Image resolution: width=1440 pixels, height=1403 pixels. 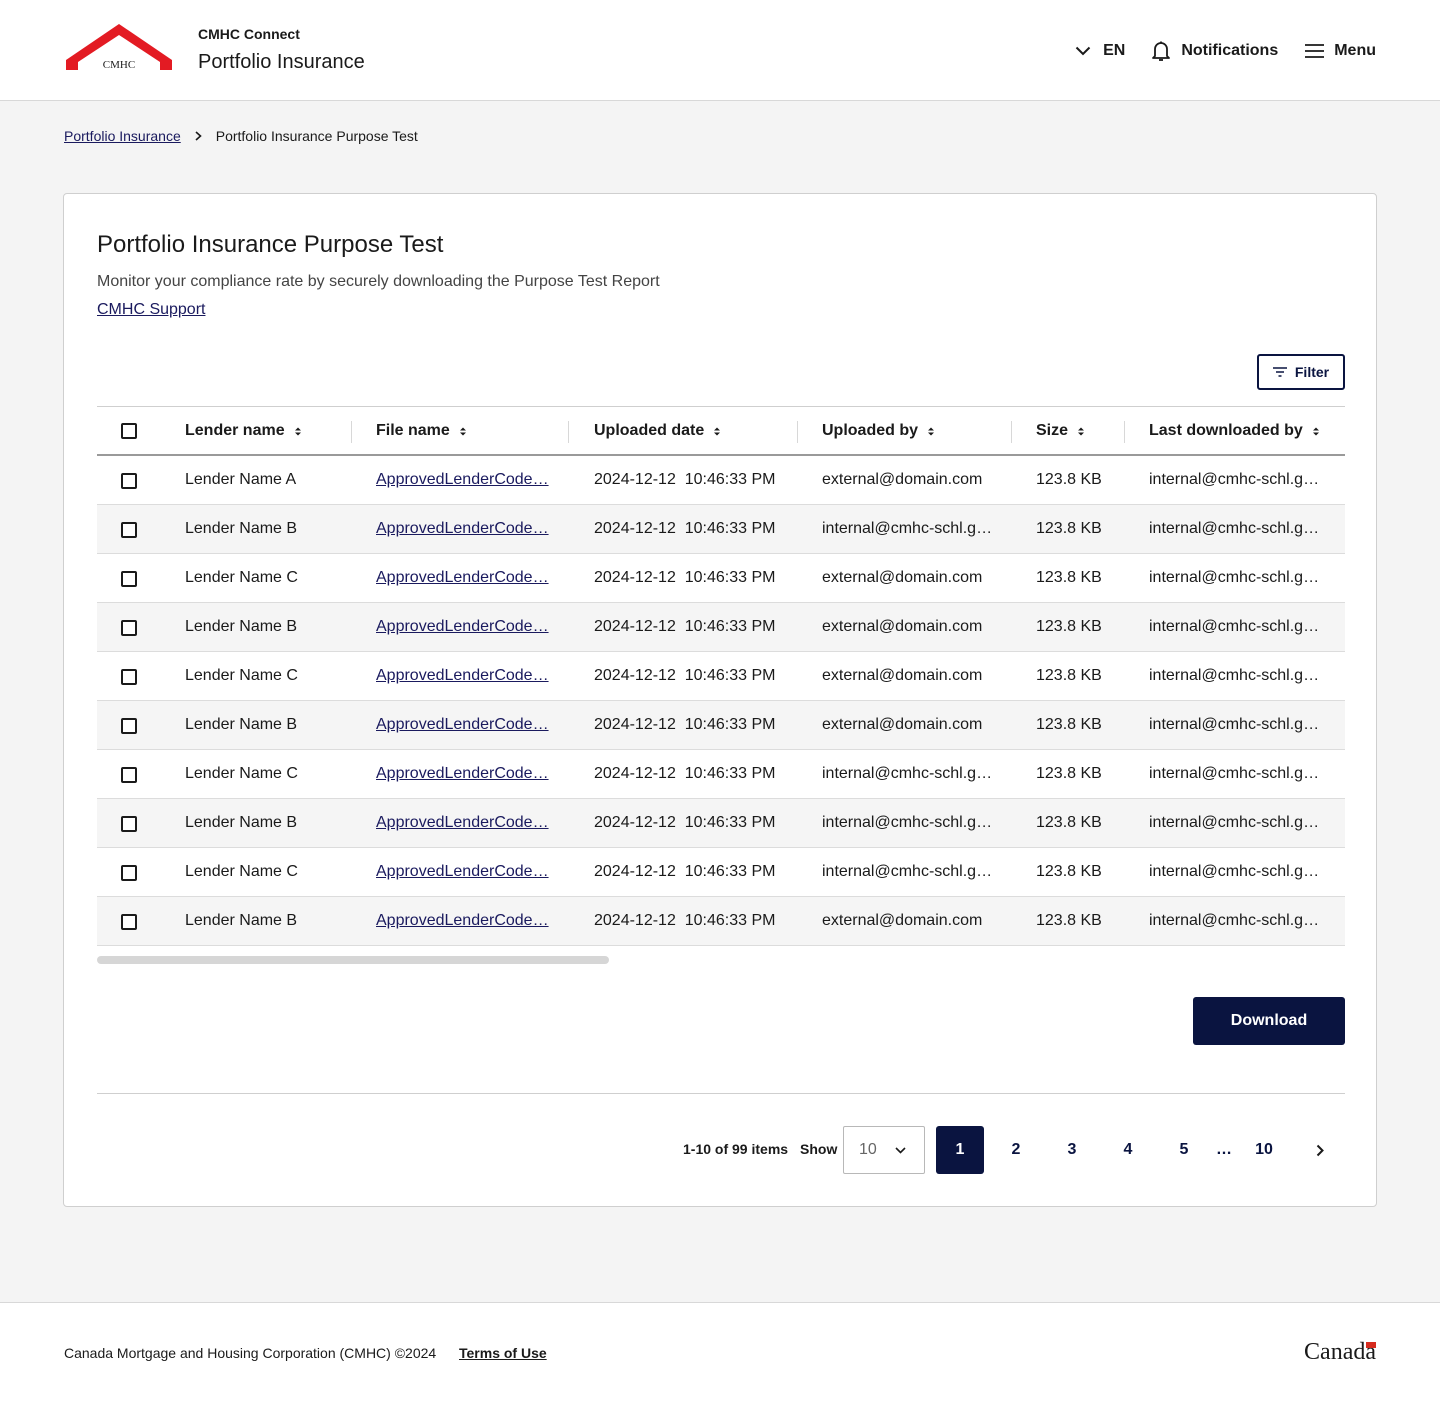 I want to click on page-size-value: 10, so click(x=868, y=1149).